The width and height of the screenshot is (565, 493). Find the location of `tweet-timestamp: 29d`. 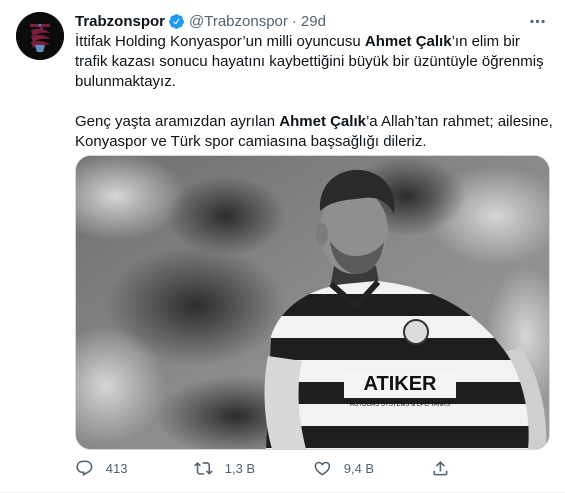

tweet-timestamp: 29d is located at coordinates (313, 21).